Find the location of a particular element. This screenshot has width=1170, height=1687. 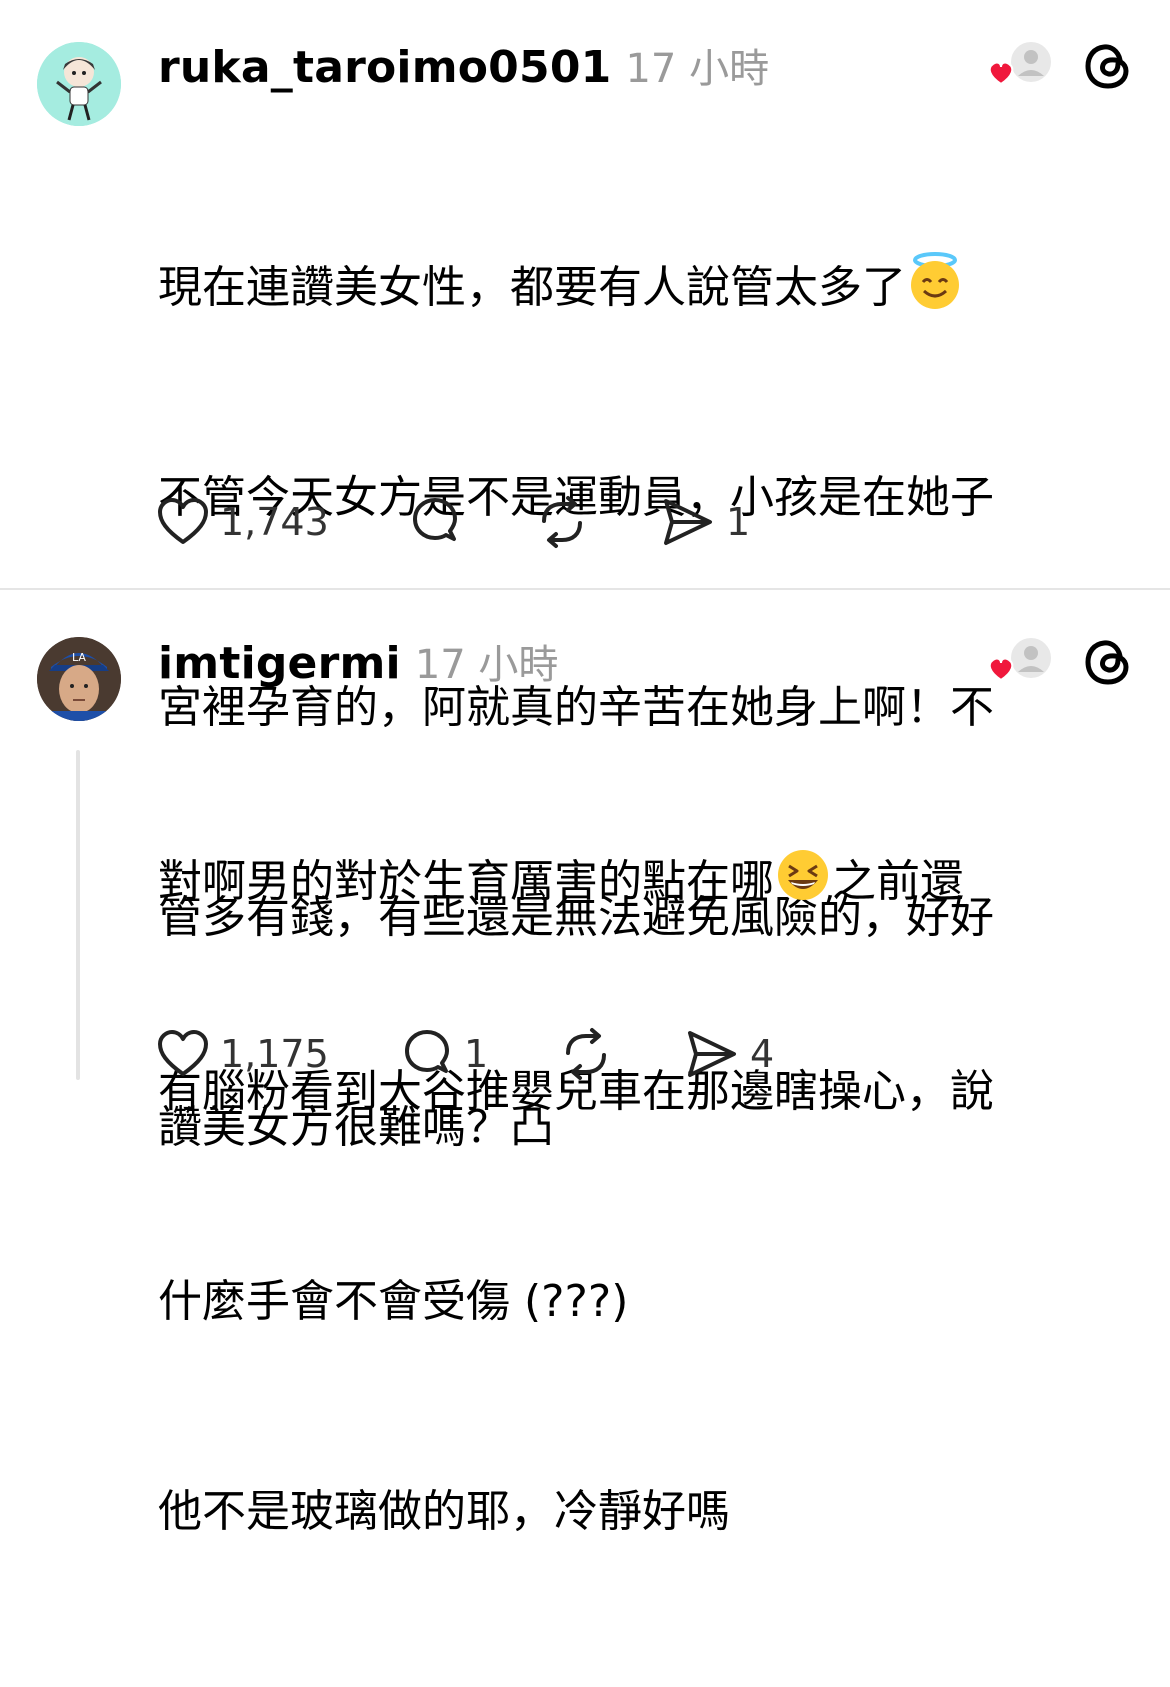

avatar-image: LA is located at coordinates (79, 679).